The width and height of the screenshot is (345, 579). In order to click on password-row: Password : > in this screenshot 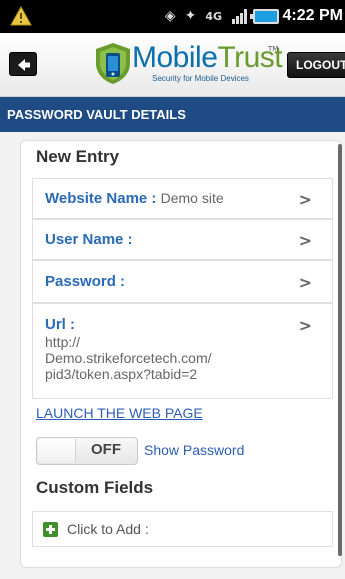, I will do `click(182, 281)`.